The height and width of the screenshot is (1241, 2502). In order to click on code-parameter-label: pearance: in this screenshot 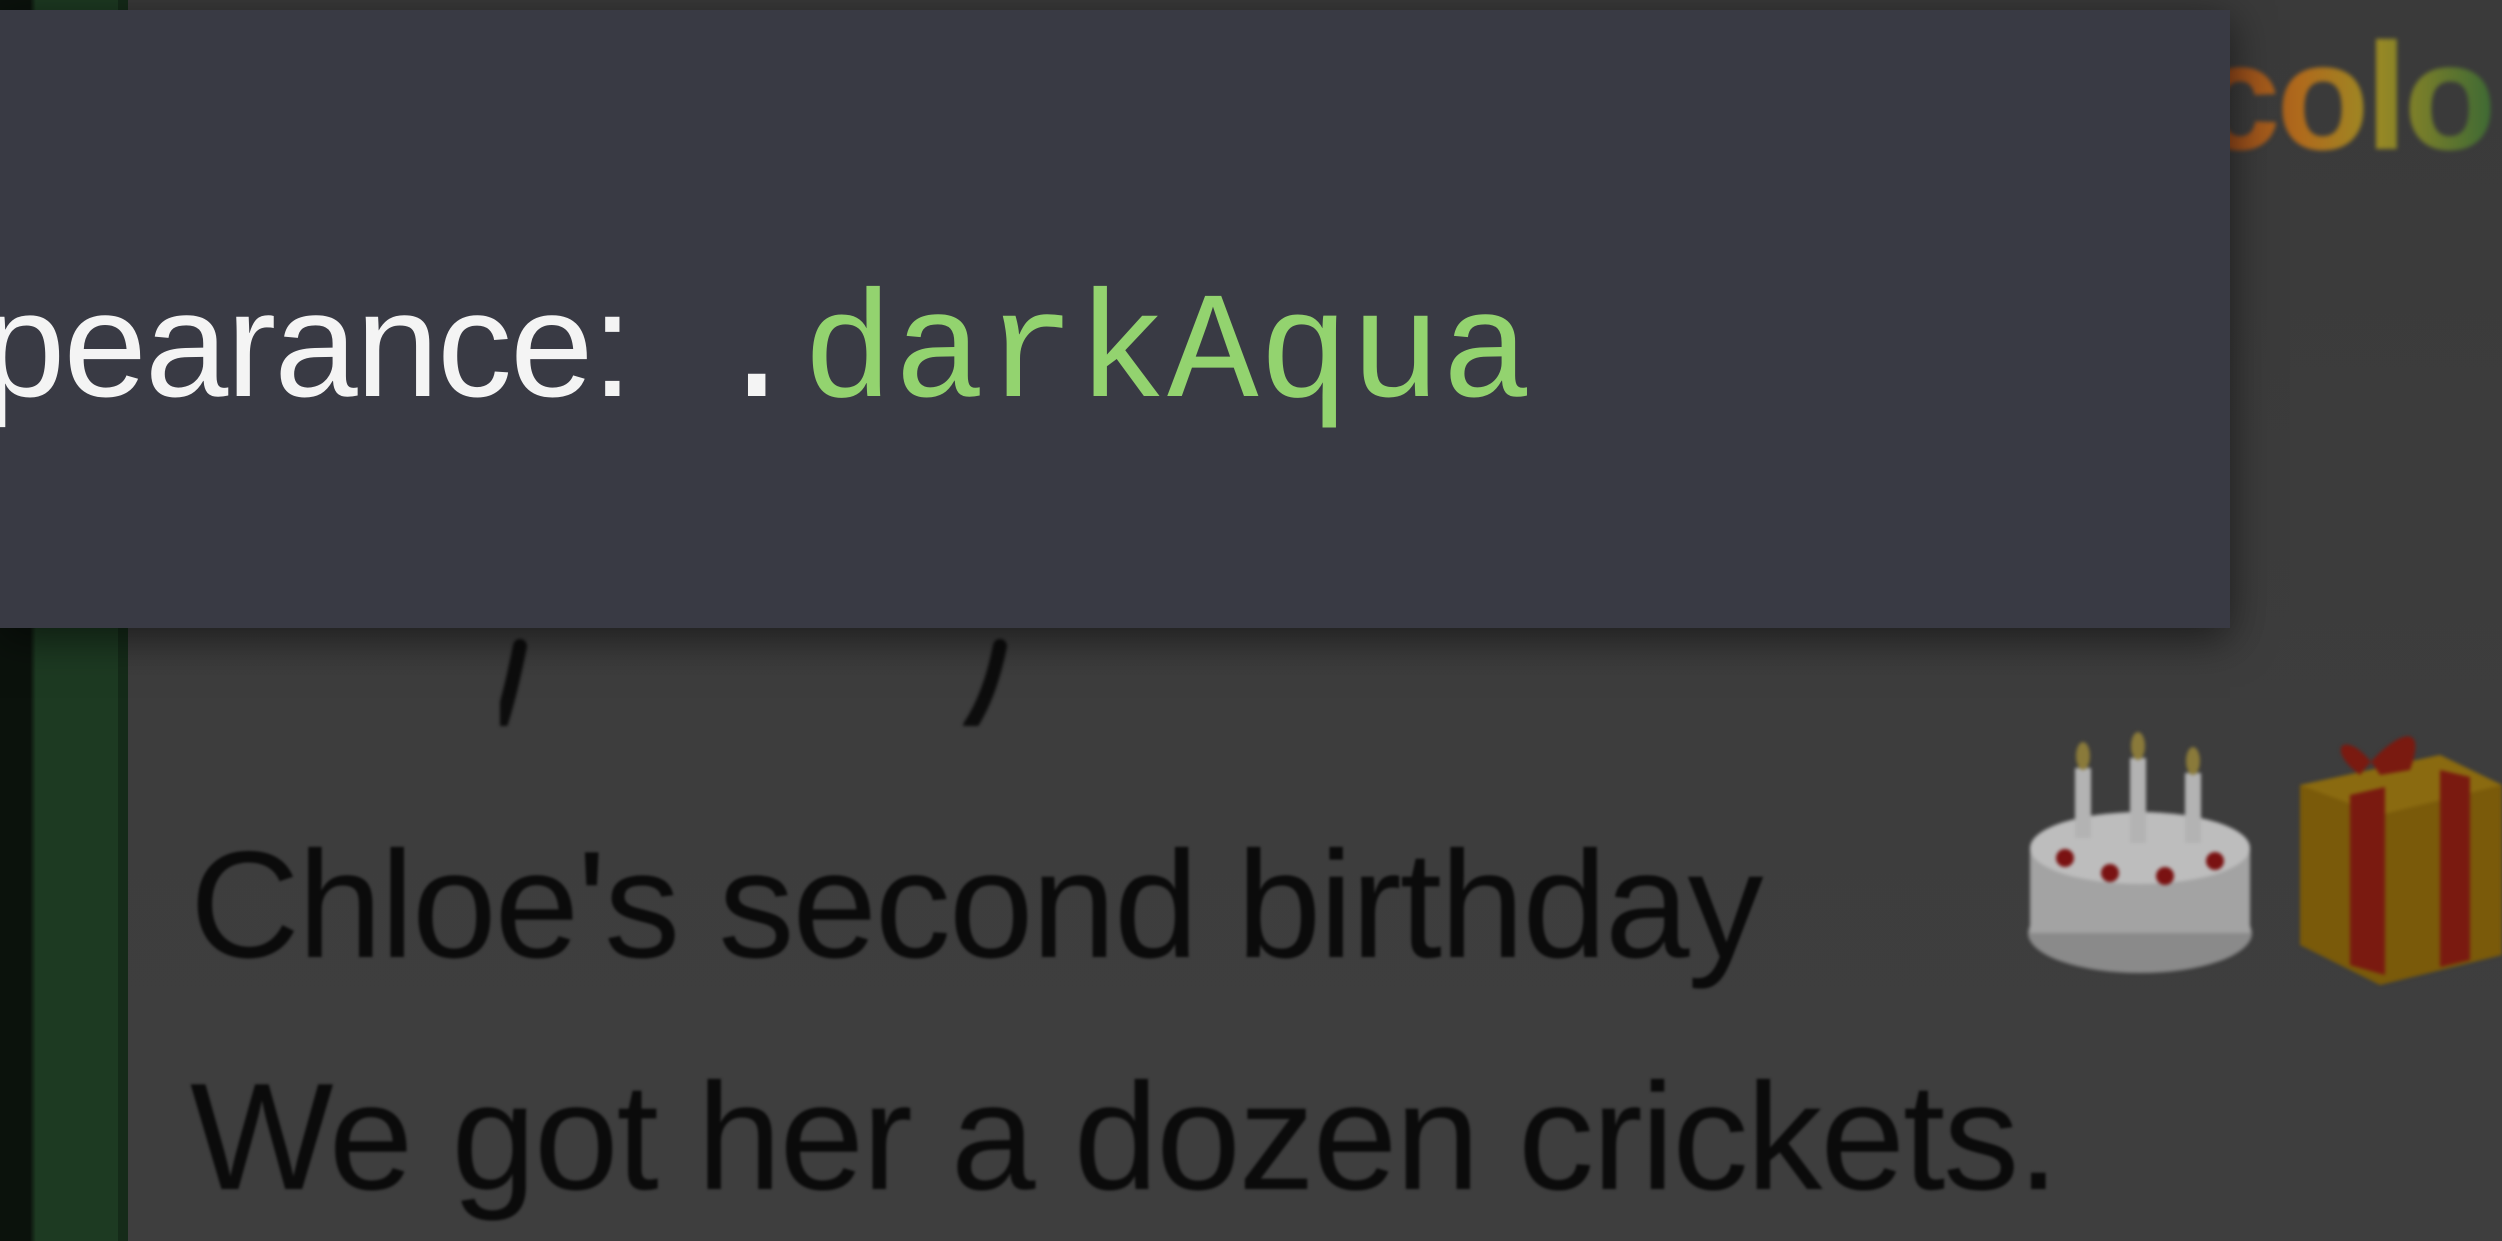, I will do `click(316, 344)`.